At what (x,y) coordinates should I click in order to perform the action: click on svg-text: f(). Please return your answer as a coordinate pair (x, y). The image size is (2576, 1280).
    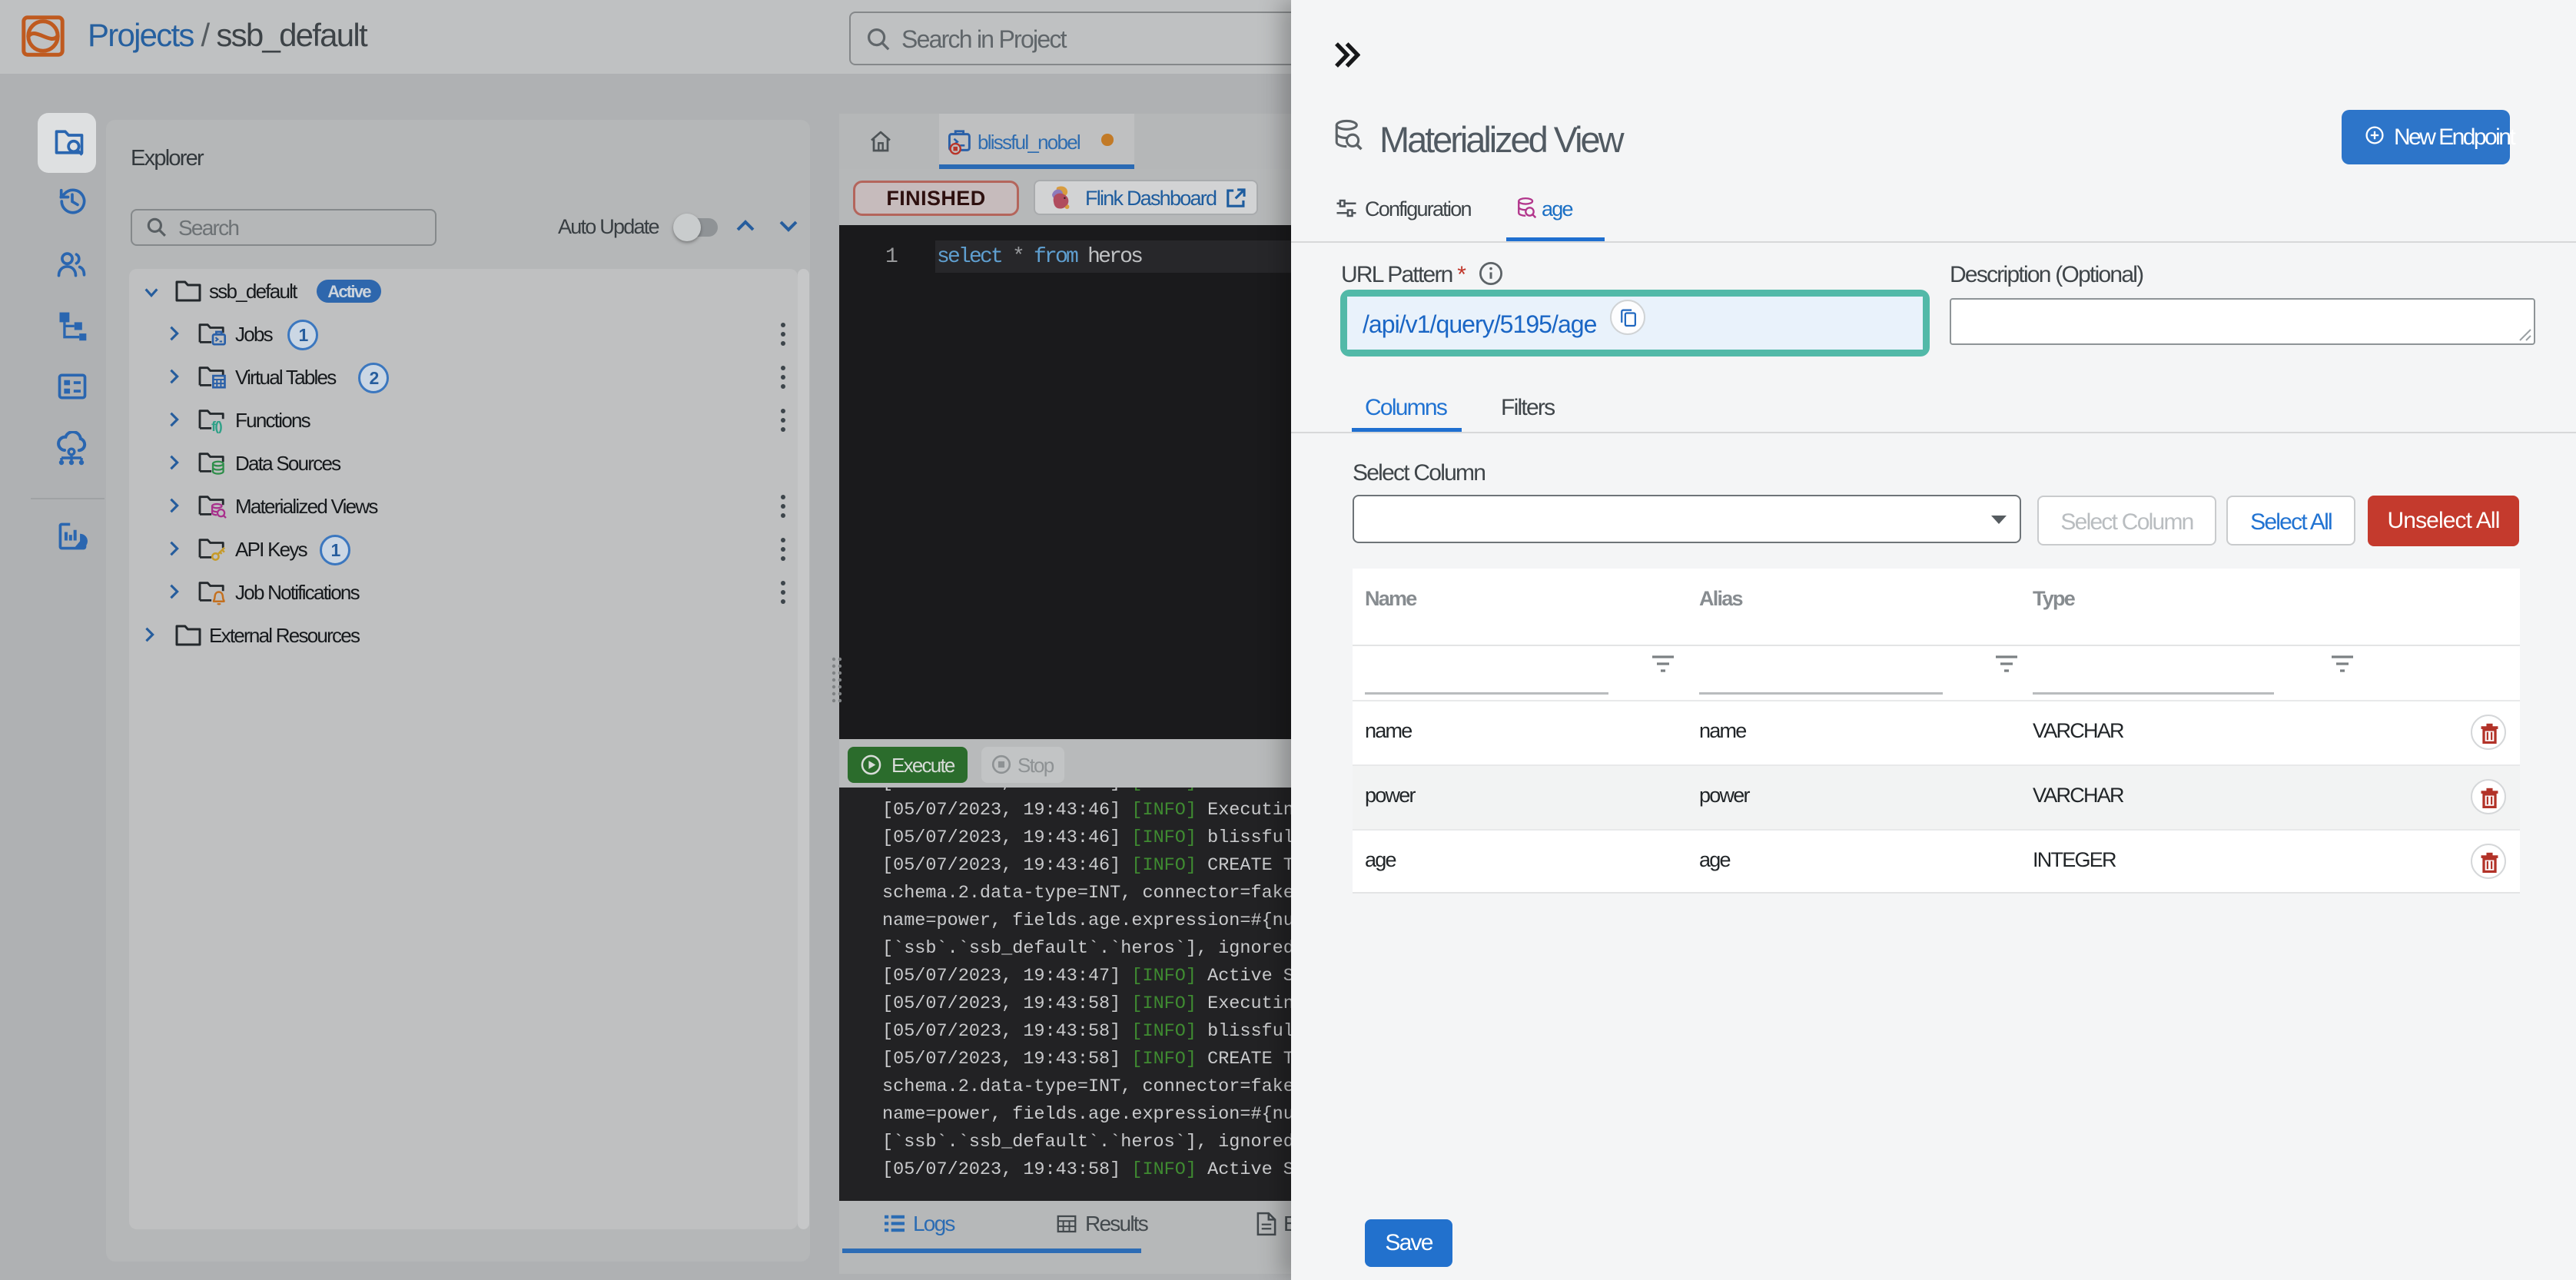
    Looking at the image, I should click on (217, 426).